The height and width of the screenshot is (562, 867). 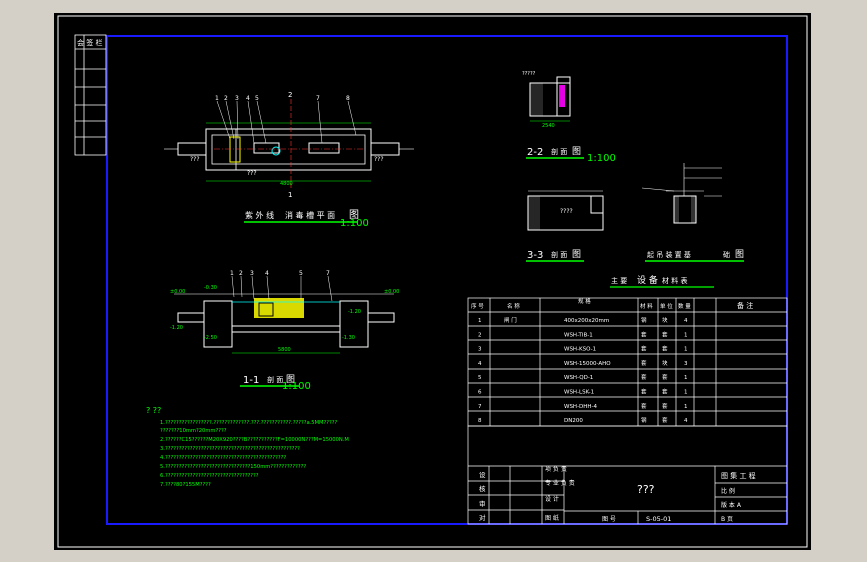 What do you see at coordinates (646, 489) in the screenshot?
I see `tb-center-text: ???` at bounding box center [646, 489].